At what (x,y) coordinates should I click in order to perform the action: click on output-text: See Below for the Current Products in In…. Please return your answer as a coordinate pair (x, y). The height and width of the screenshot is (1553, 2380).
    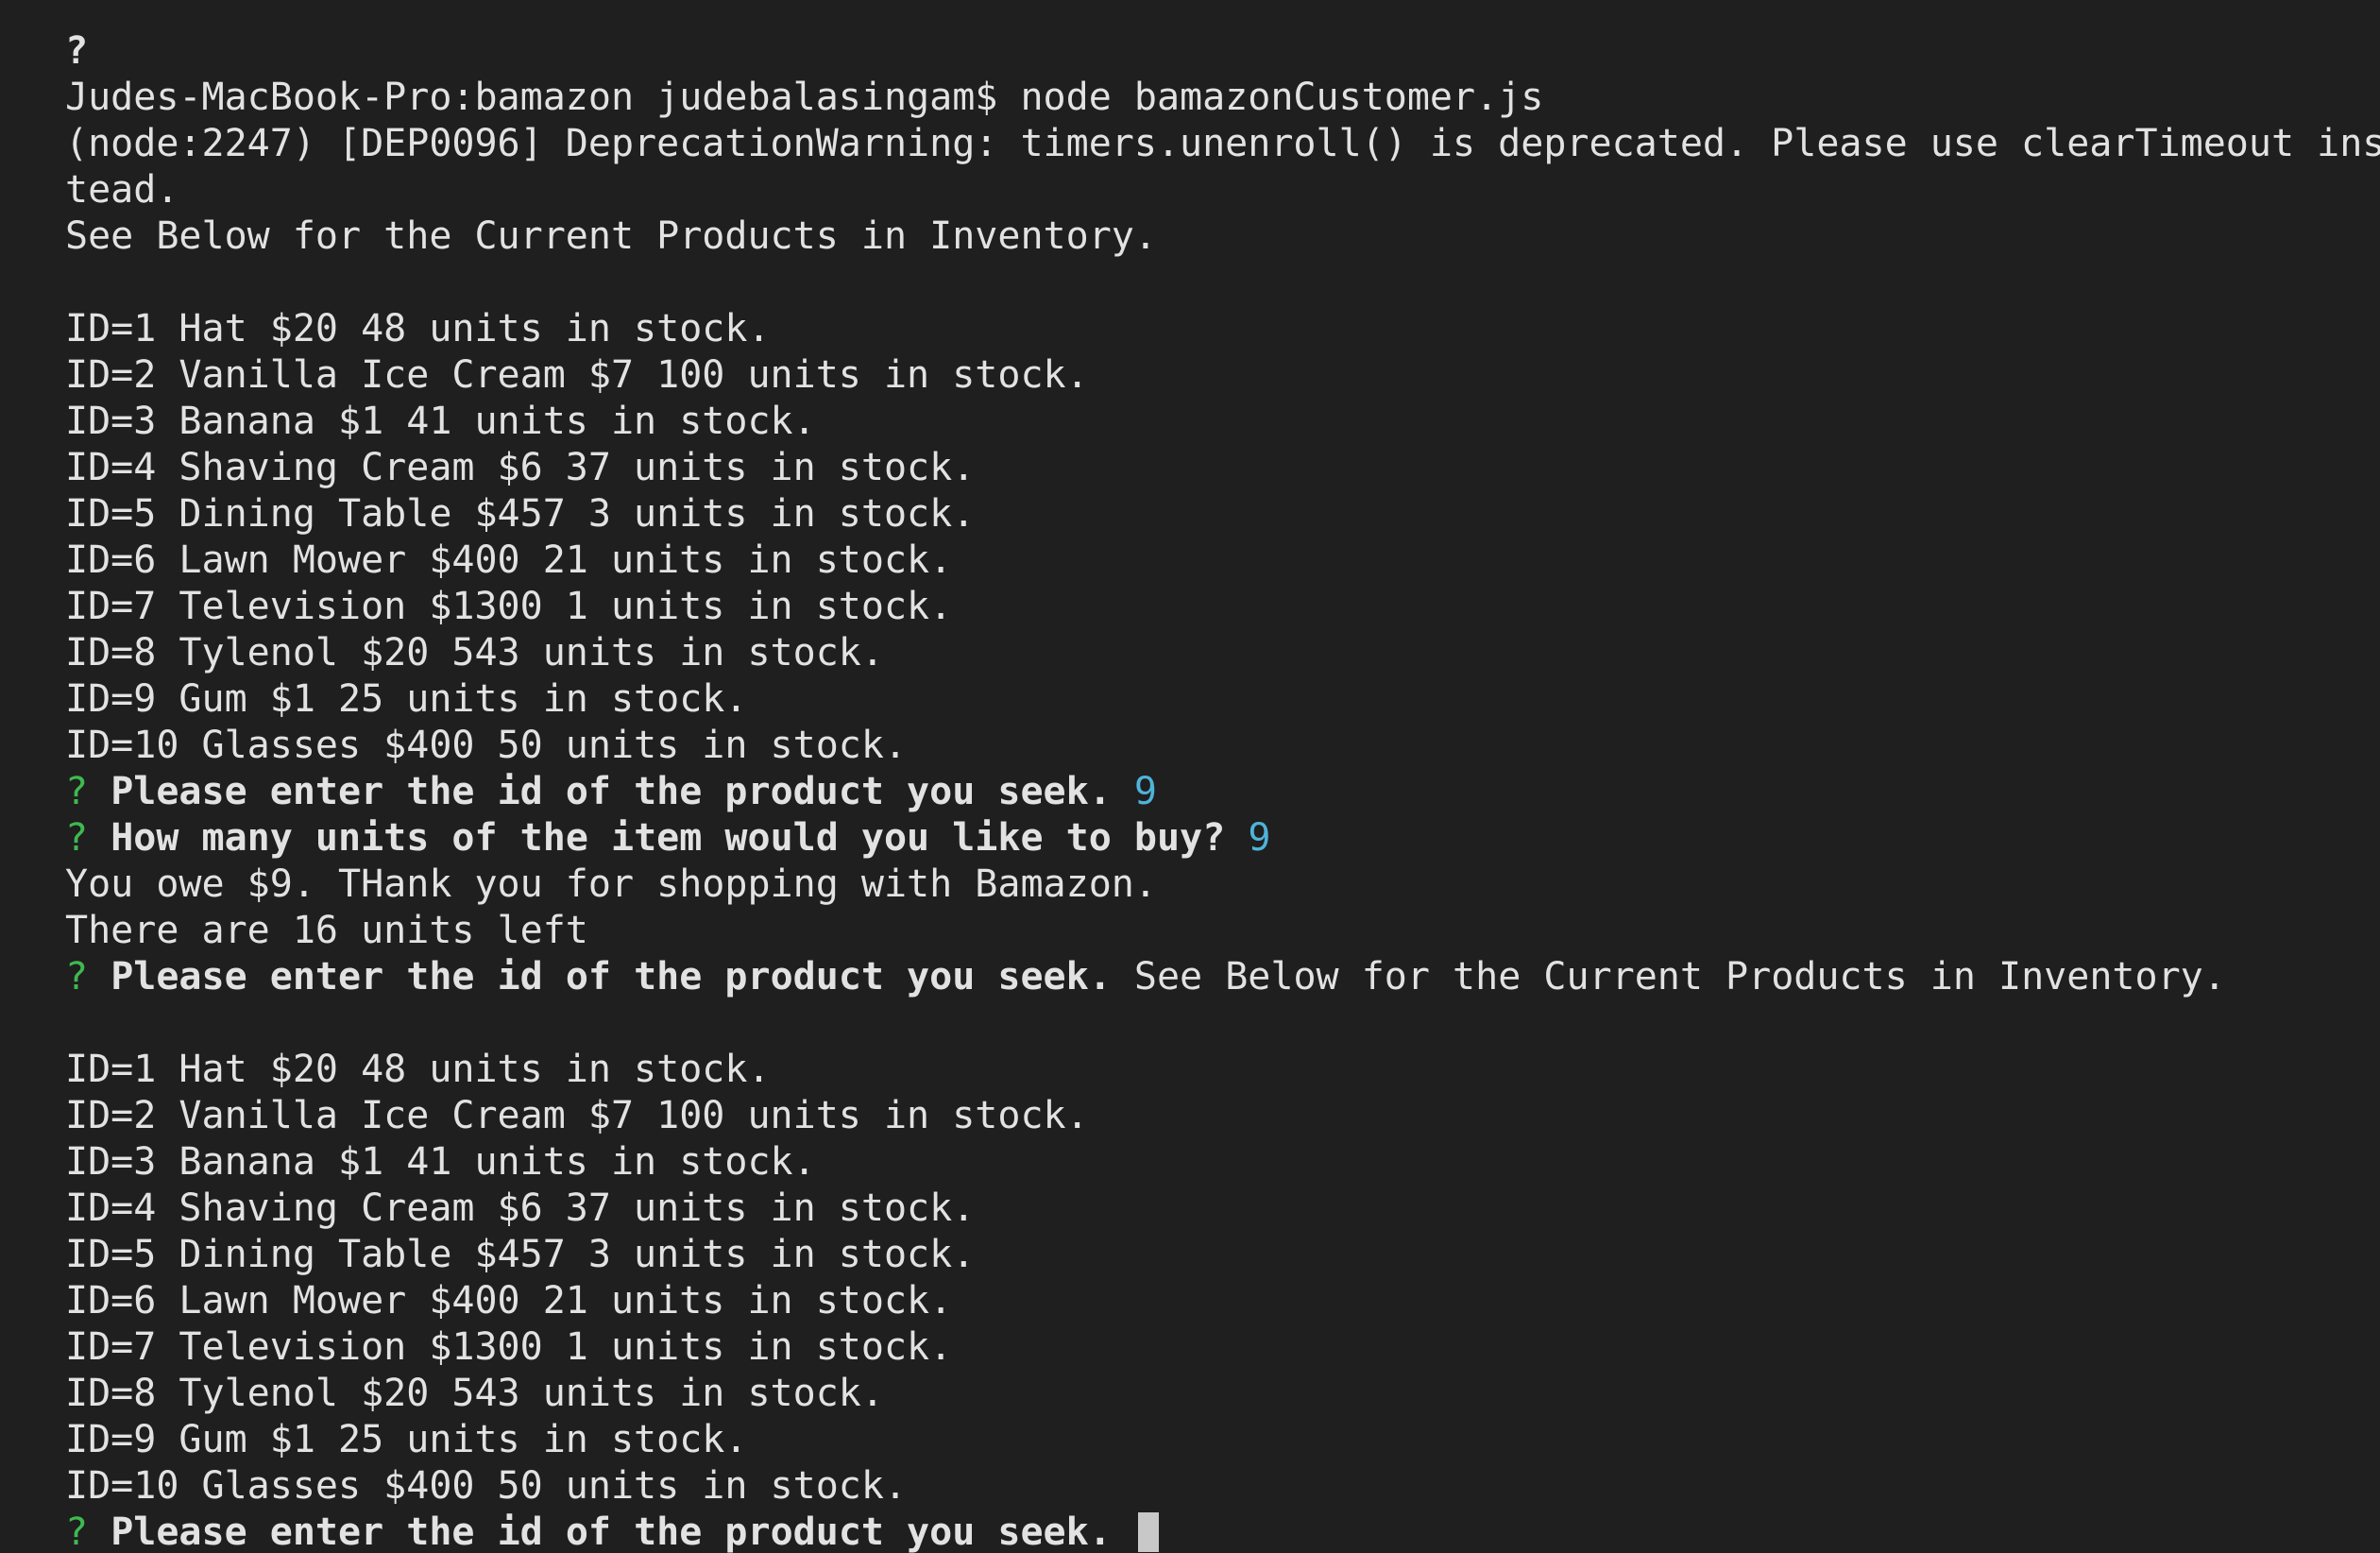
    Looking at the image, I should click on (1679, 976).